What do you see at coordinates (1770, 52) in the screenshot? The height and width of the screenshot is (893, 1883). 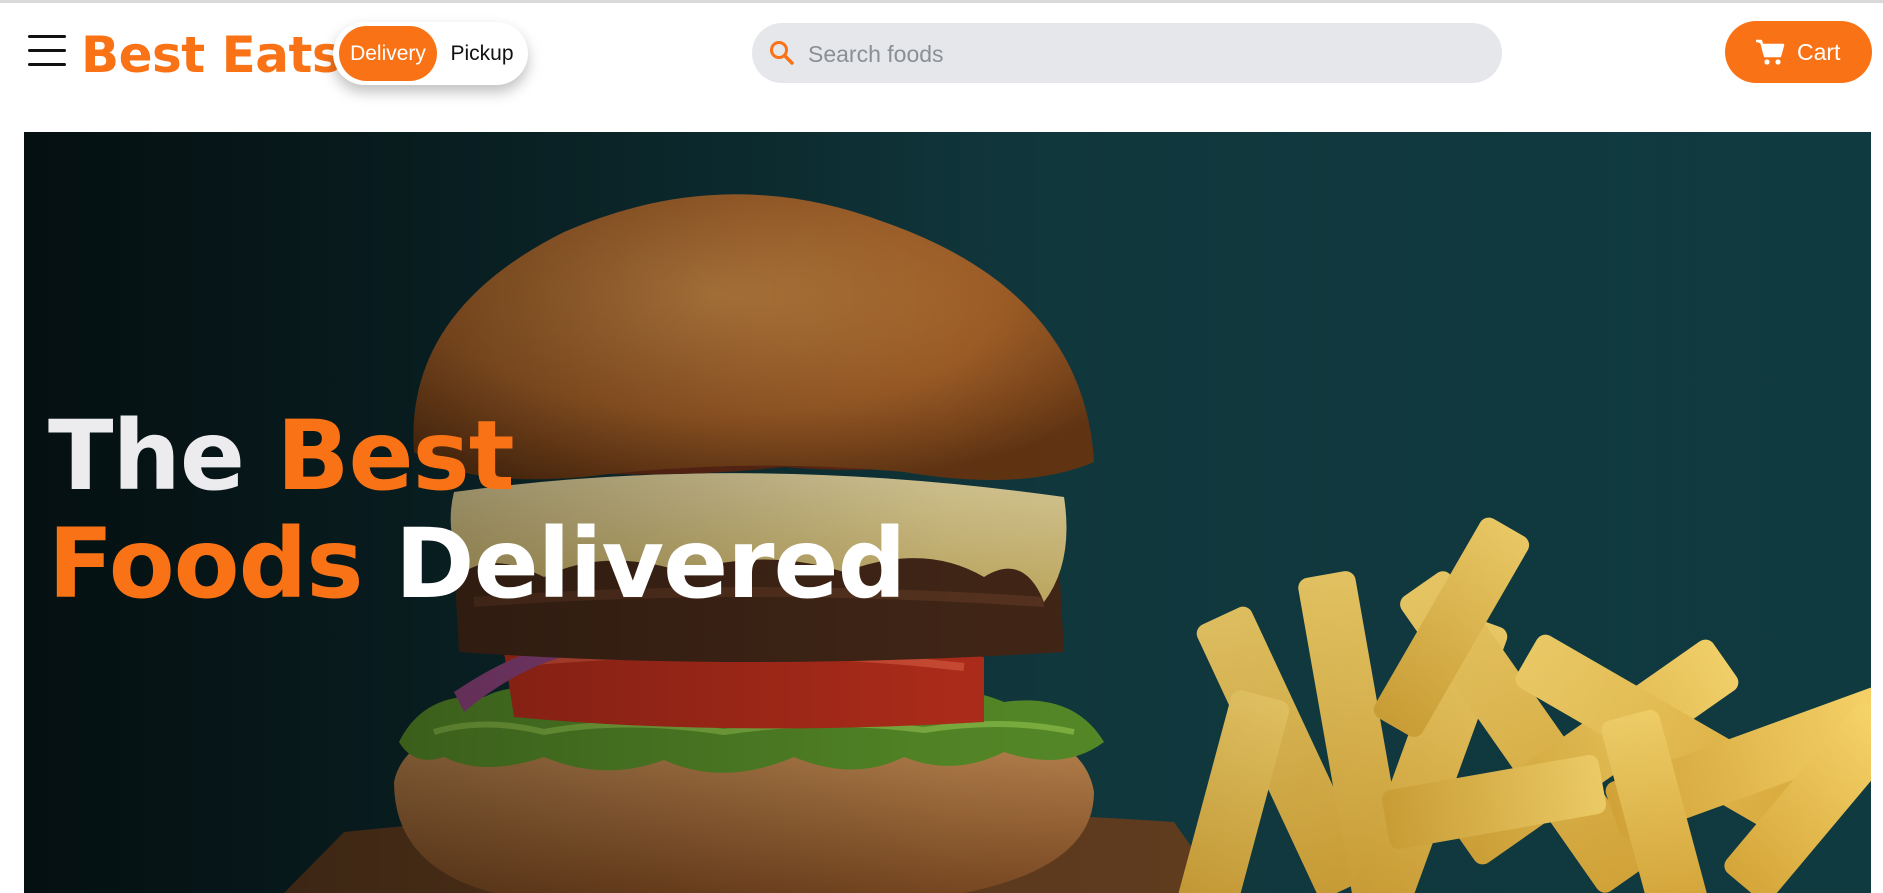 I see `cart-icon` at bounding box center [1770, 52].